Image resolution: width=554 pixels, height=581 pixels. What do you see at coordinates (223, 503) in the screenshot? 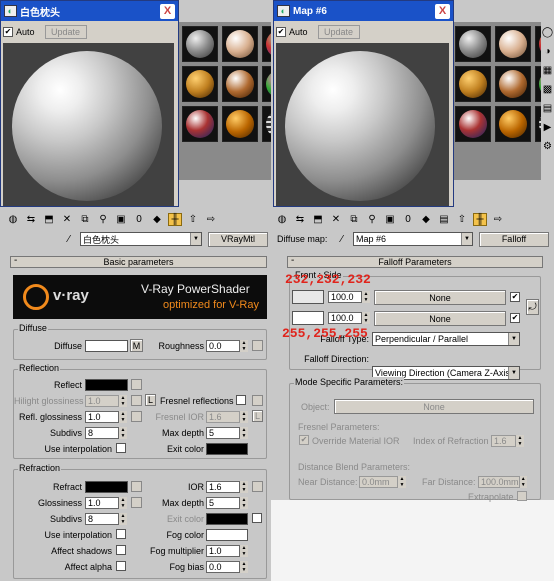
I see `spinner-value: 5` at bounding box center [223, 503].